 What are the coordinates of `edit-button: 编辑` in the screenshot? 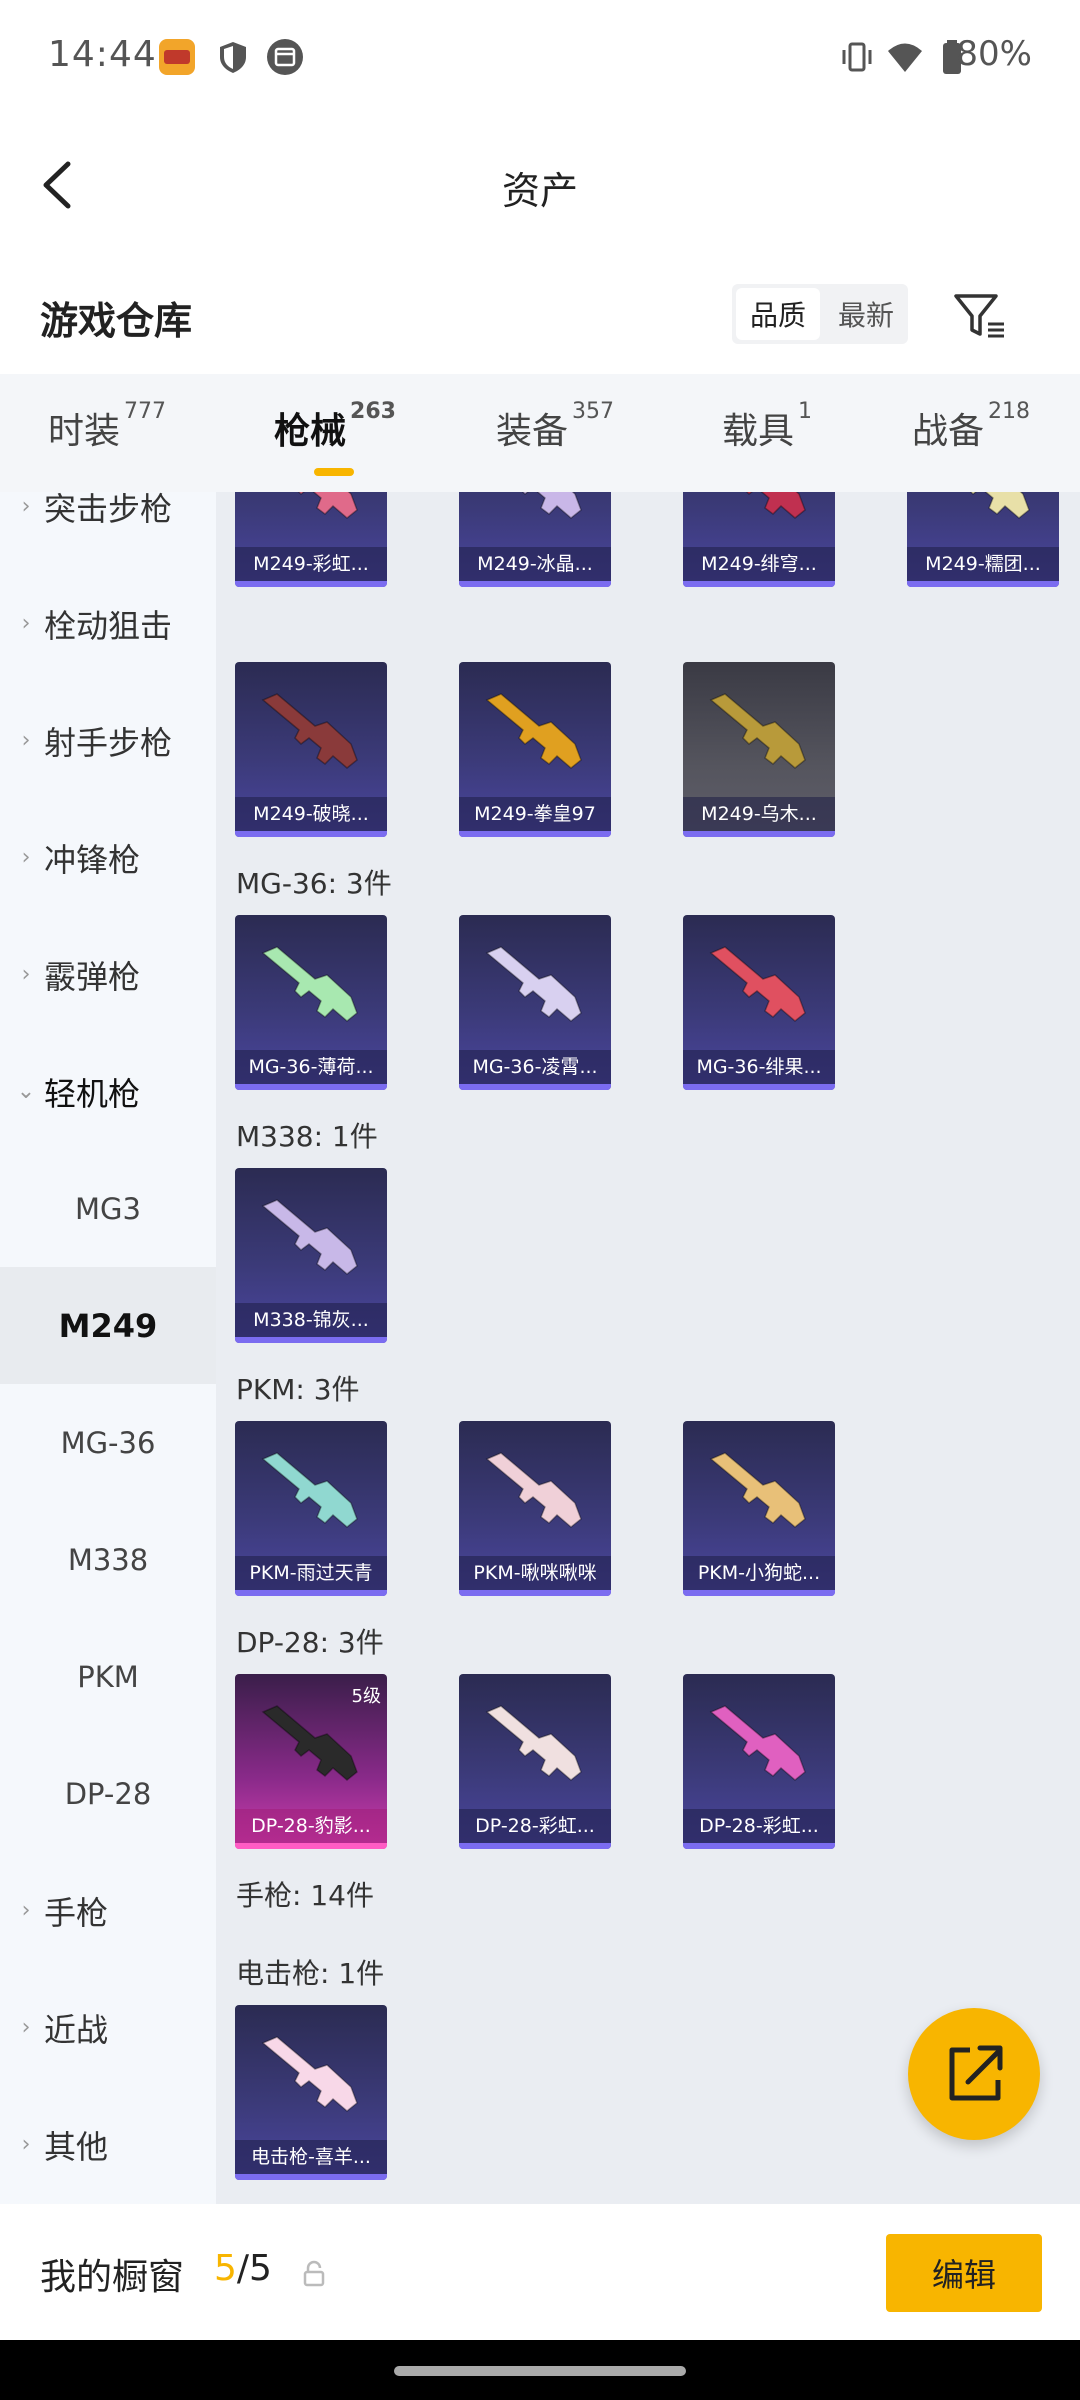 It's located at (964, 2273).